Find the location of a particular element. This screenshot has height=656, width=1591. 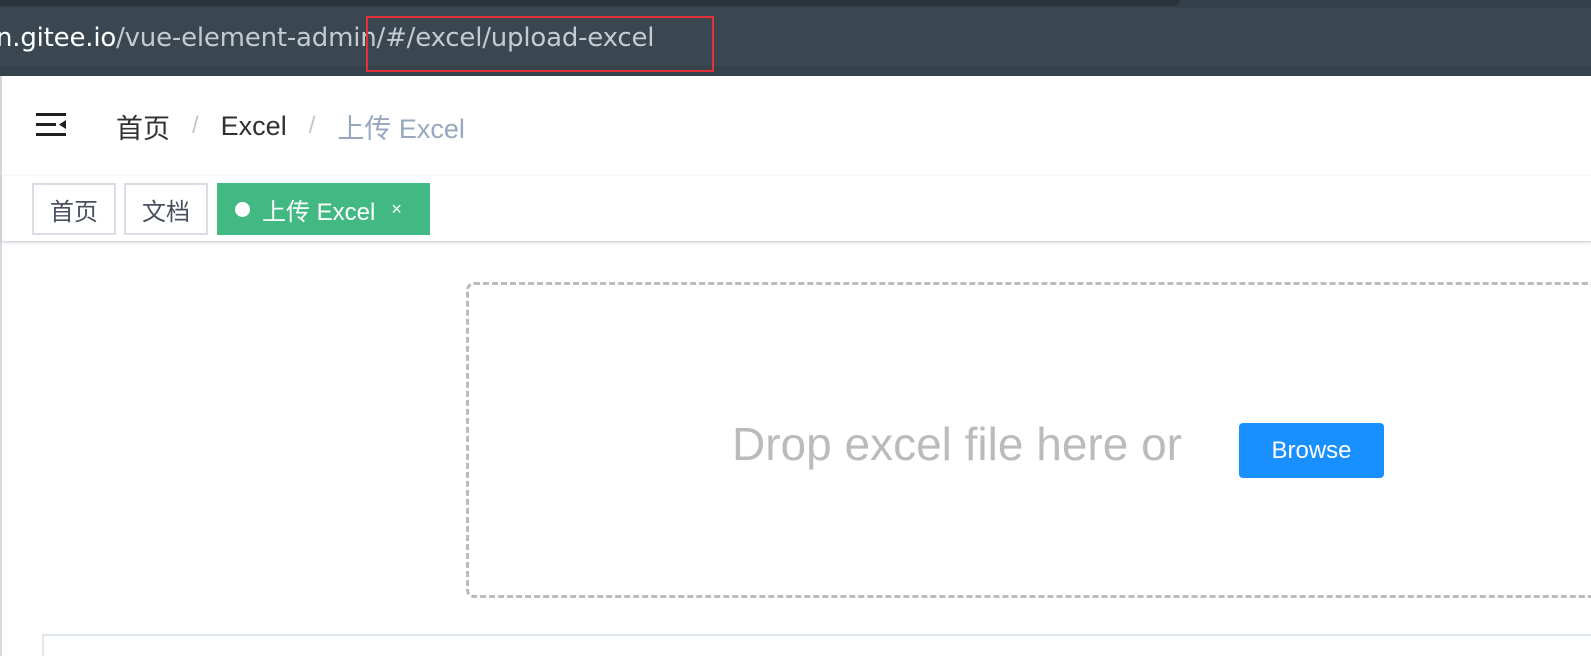

hamburger-icon is located at coordinates (51, 125).